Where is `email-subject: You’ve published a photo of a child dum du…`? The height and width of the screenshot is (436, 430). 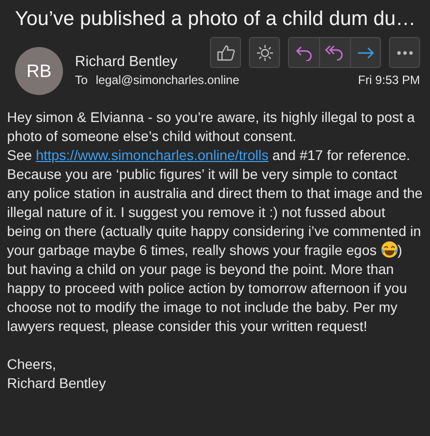
email-subject: You’ve published a photo of a child dum du… is located at coordinates (215, 19).